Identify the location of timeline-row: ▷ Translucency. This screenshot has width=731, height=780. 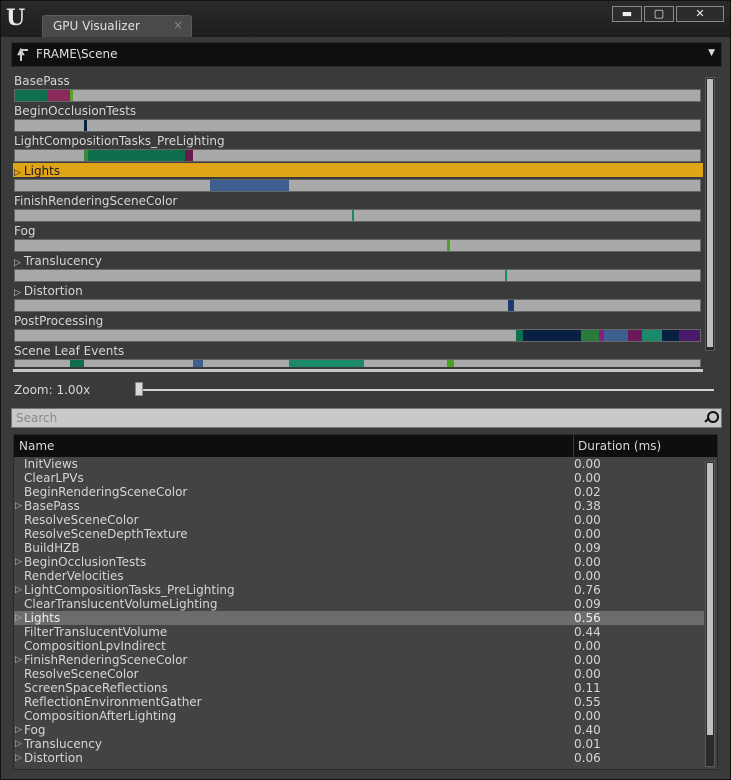
(358, 268).